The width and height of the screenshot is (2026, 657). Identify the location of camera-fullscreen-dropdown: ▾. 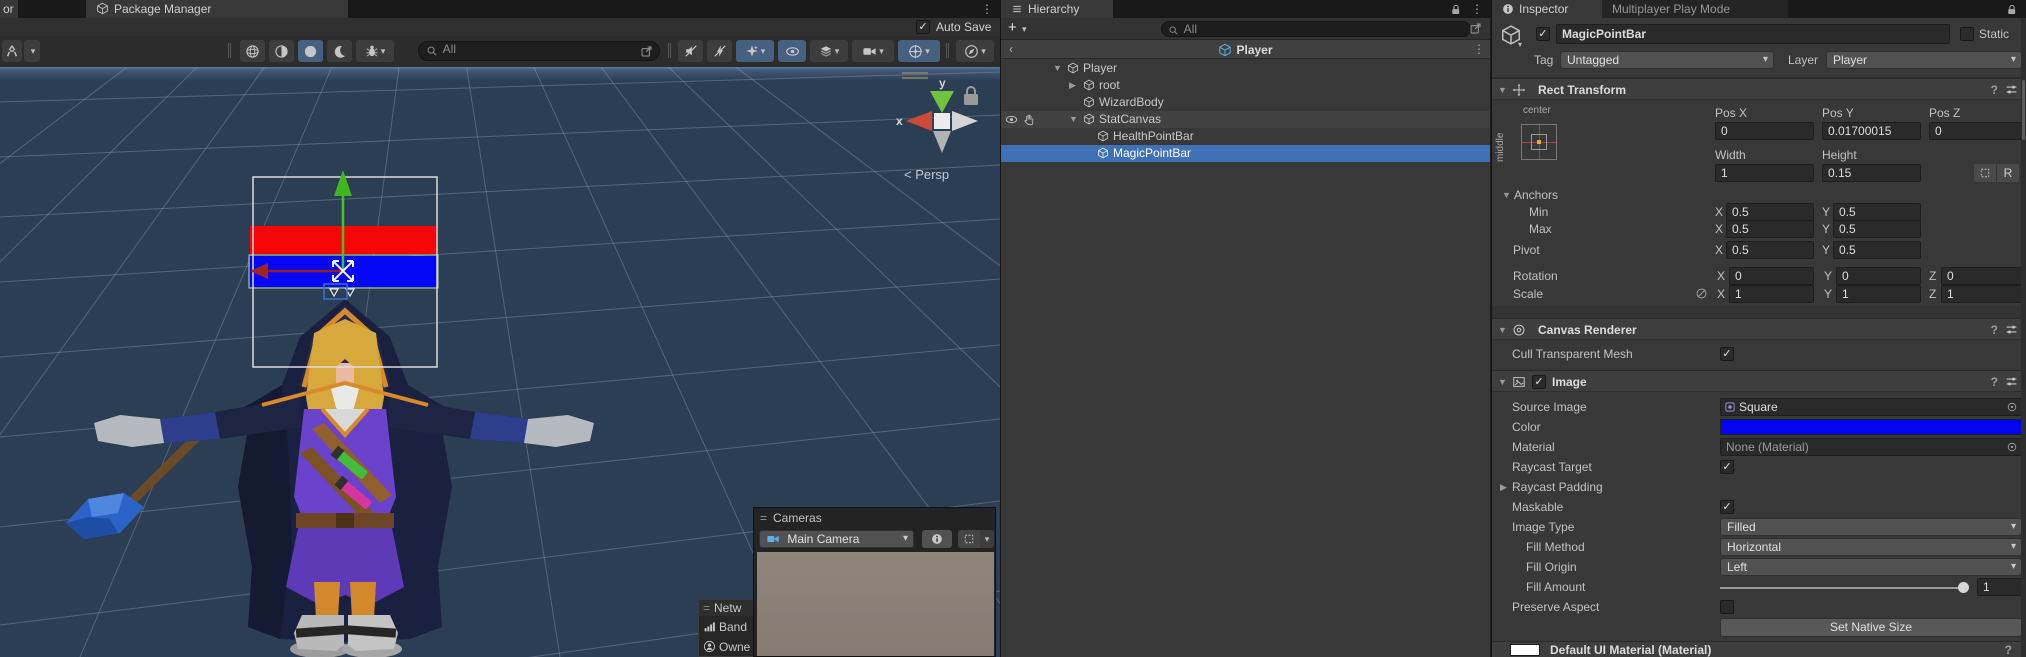
(987, 539).